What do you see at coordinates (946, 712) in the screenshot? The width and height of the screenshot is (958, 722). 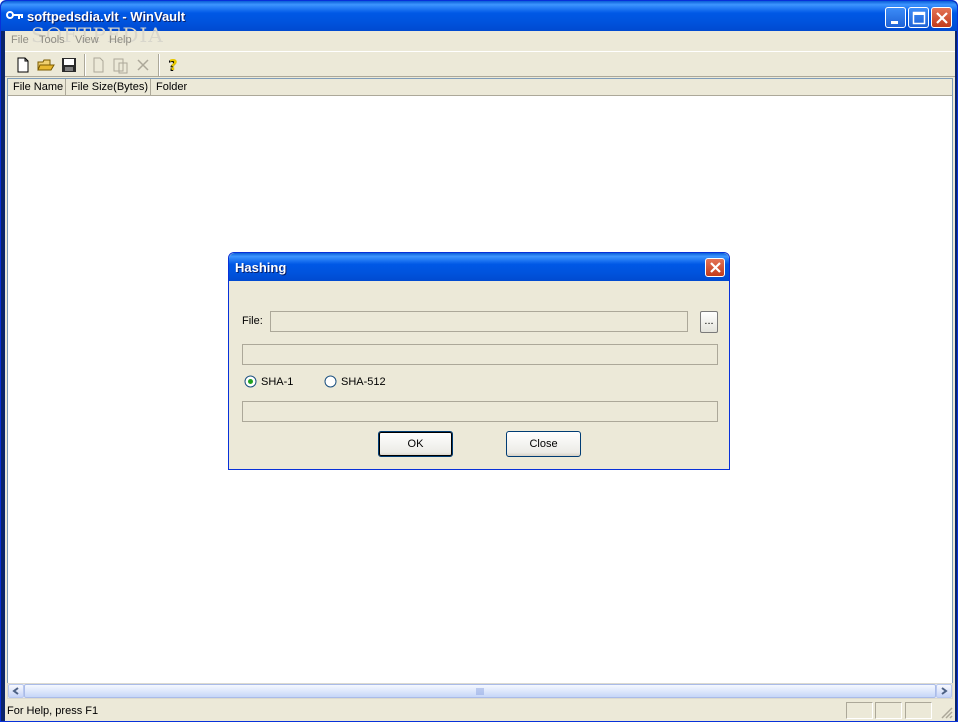 I see `resize-grip-icon` at bounding box center [946, 712].